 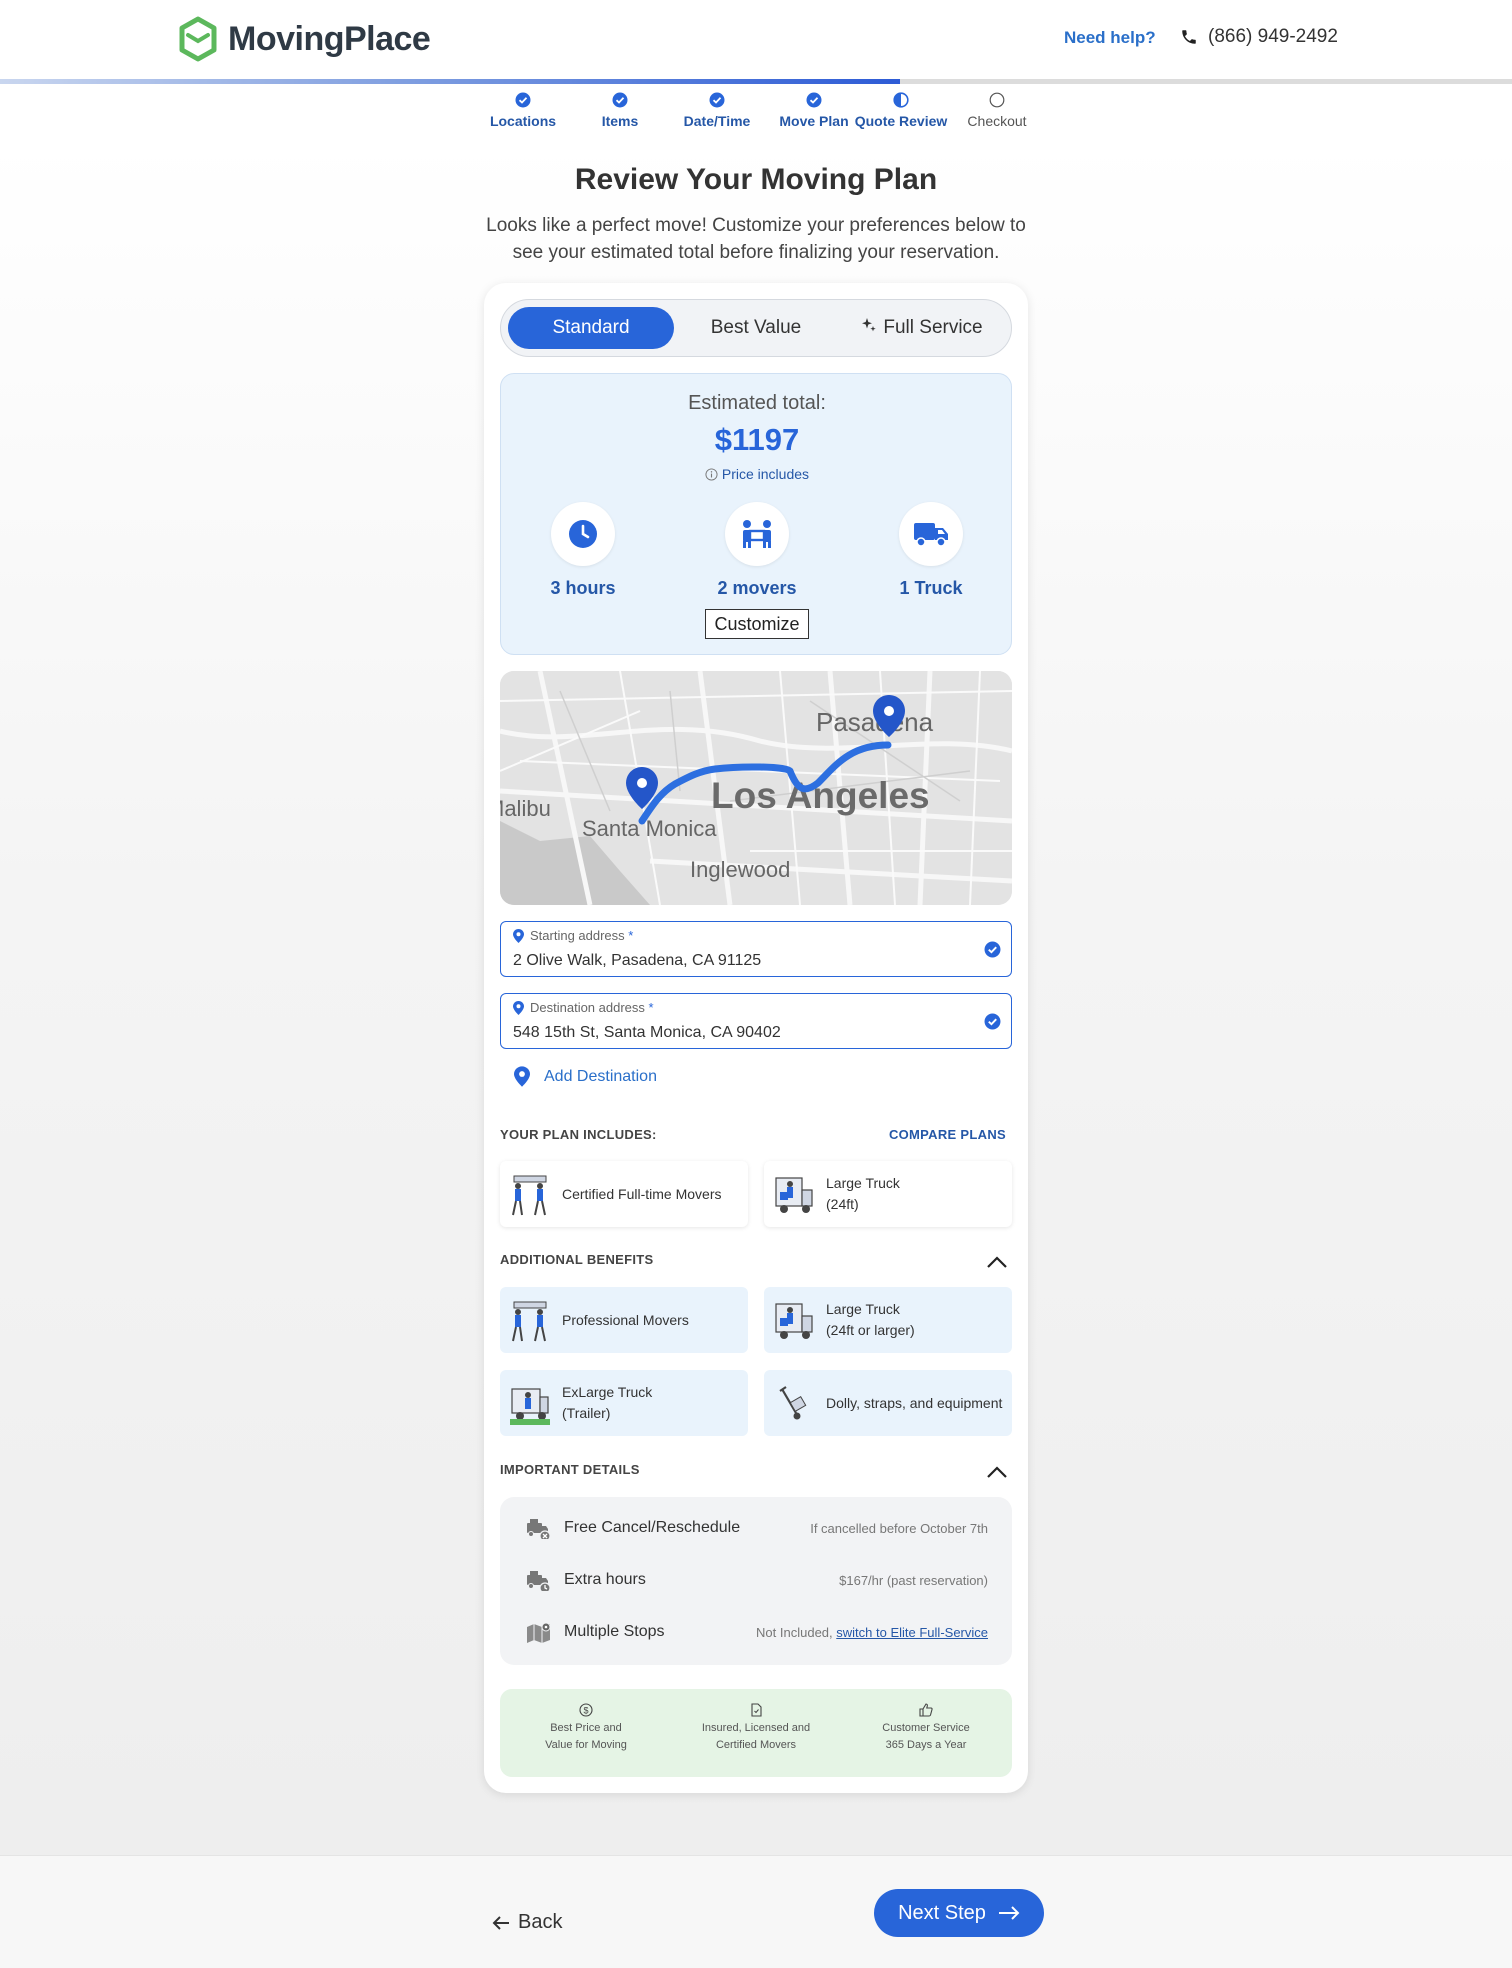 I want to click on step-locations: Locations, so click(x=523, y=111).